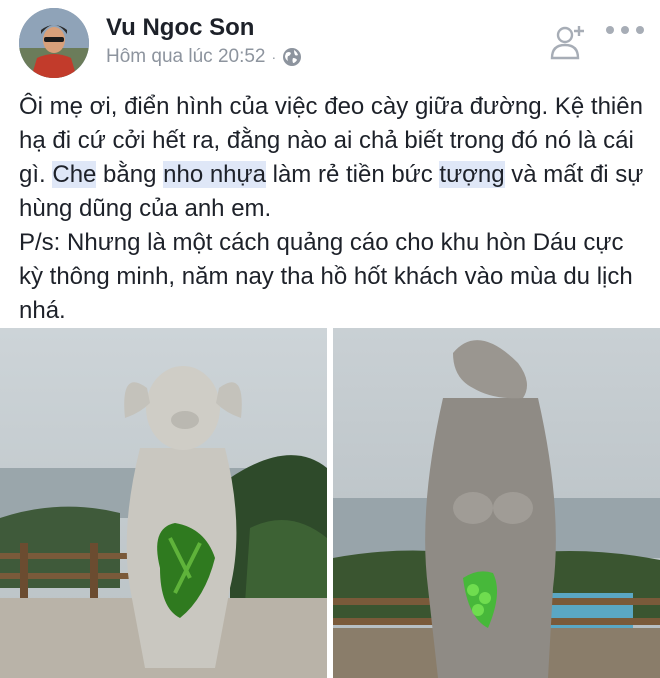  I want to click on highlight-tuong: tượng, so click(472, 174).